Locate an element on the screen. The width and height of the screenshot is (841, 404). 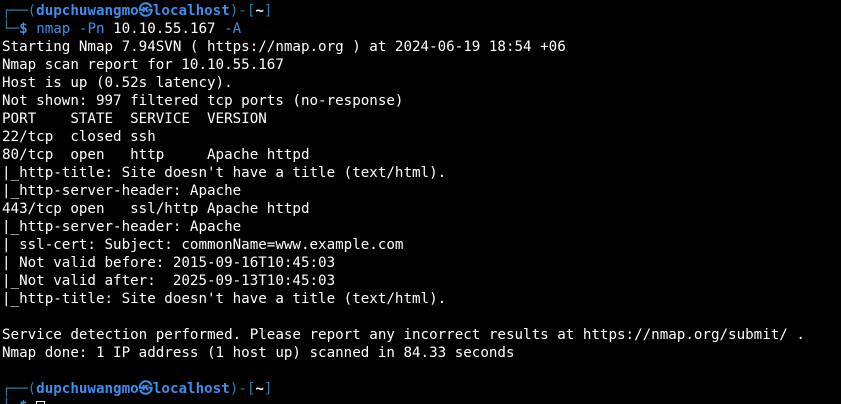
output-line: PORT STATE SERVICE VERSION is located at coordinates (134, 119).